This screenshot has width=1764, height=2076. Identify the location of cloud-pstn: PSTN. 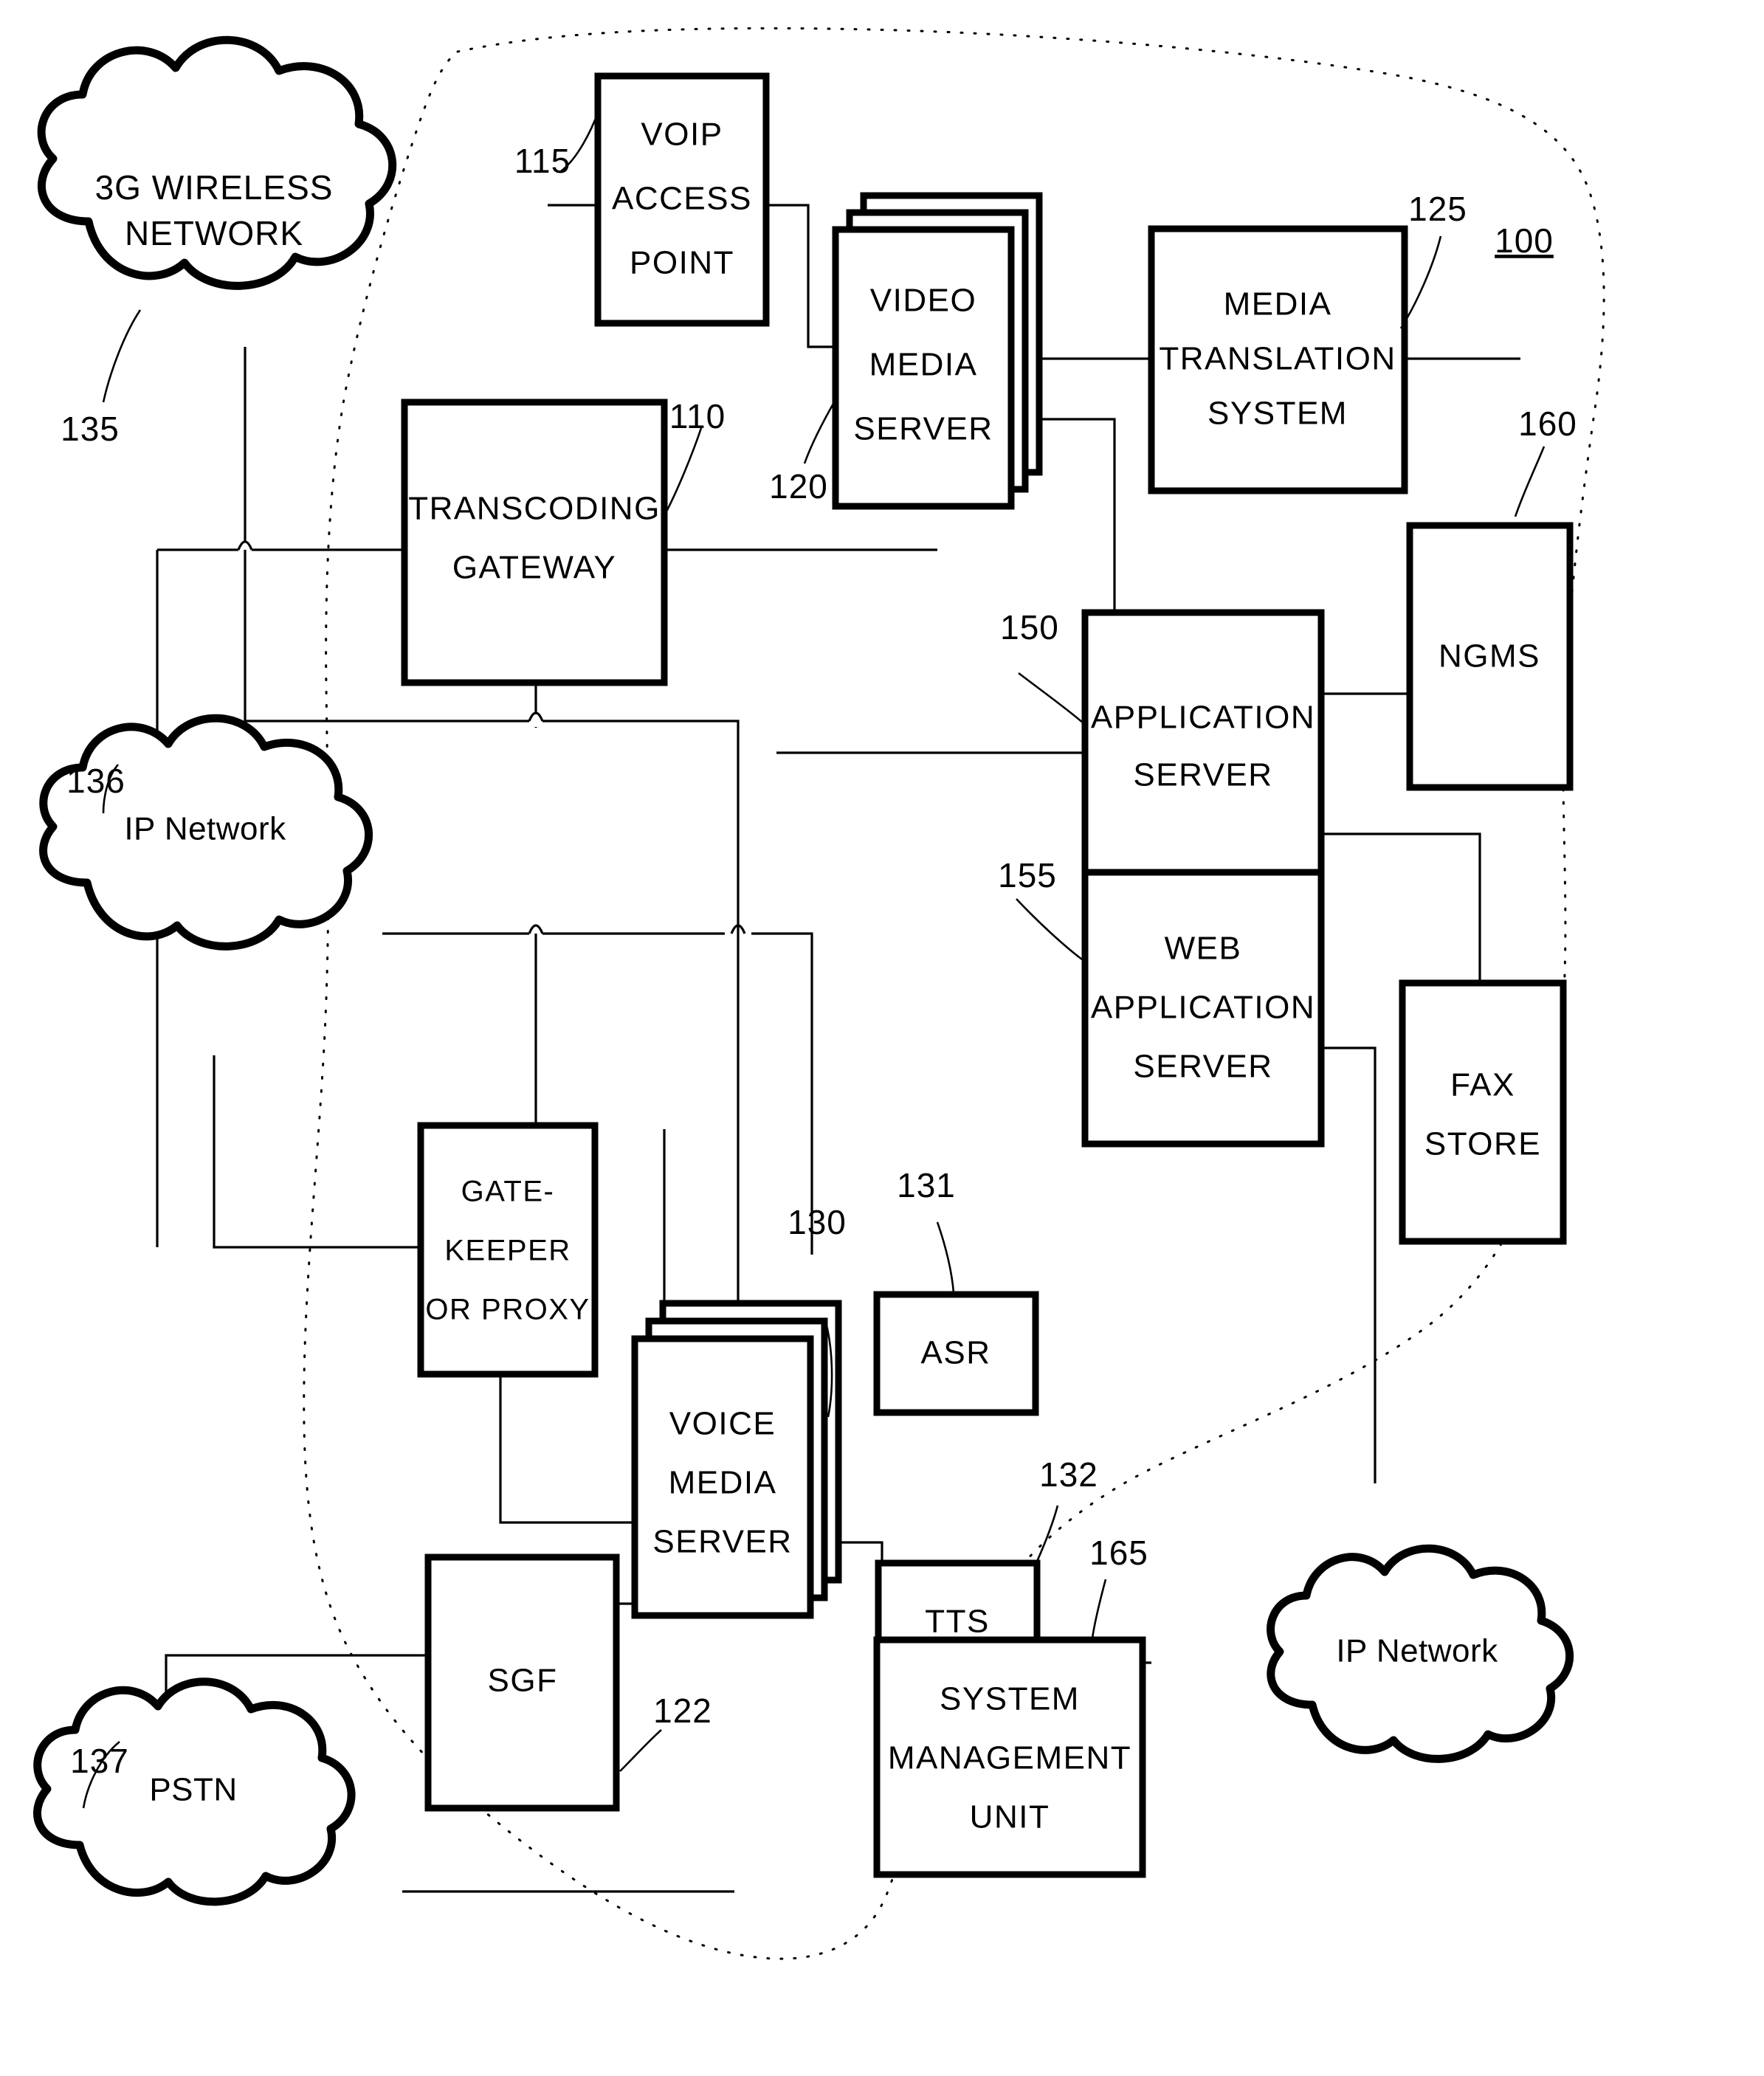
(194, 1791).